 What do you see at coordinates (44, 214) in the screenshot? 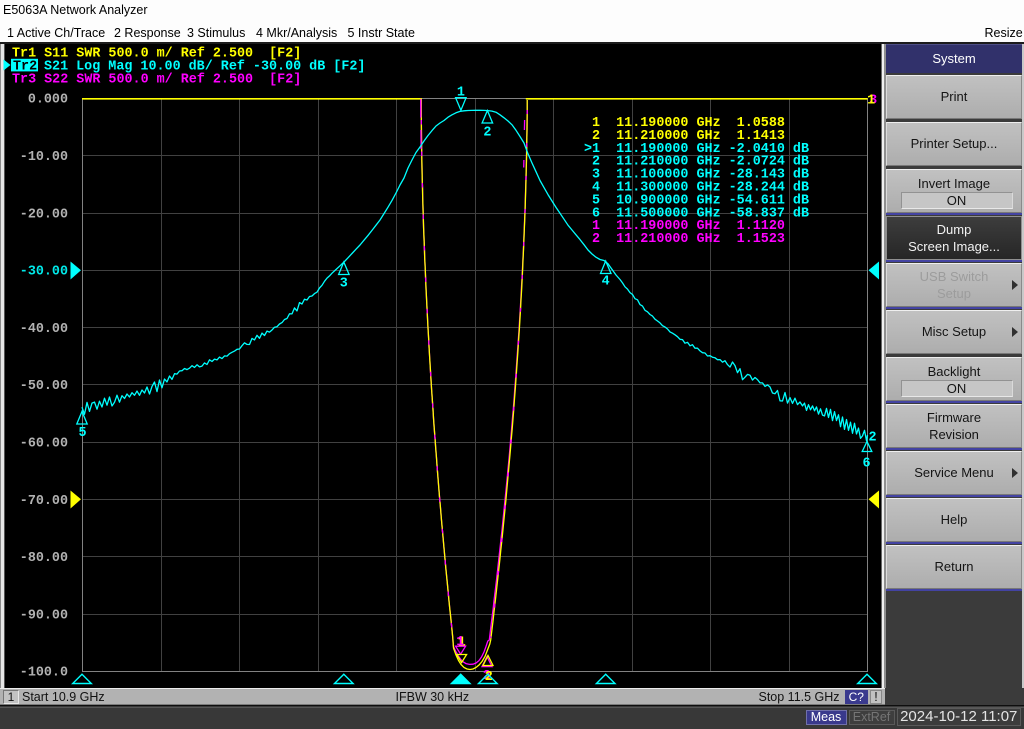
I see `svg-text: -20.00` at bounding box center [44, 214].